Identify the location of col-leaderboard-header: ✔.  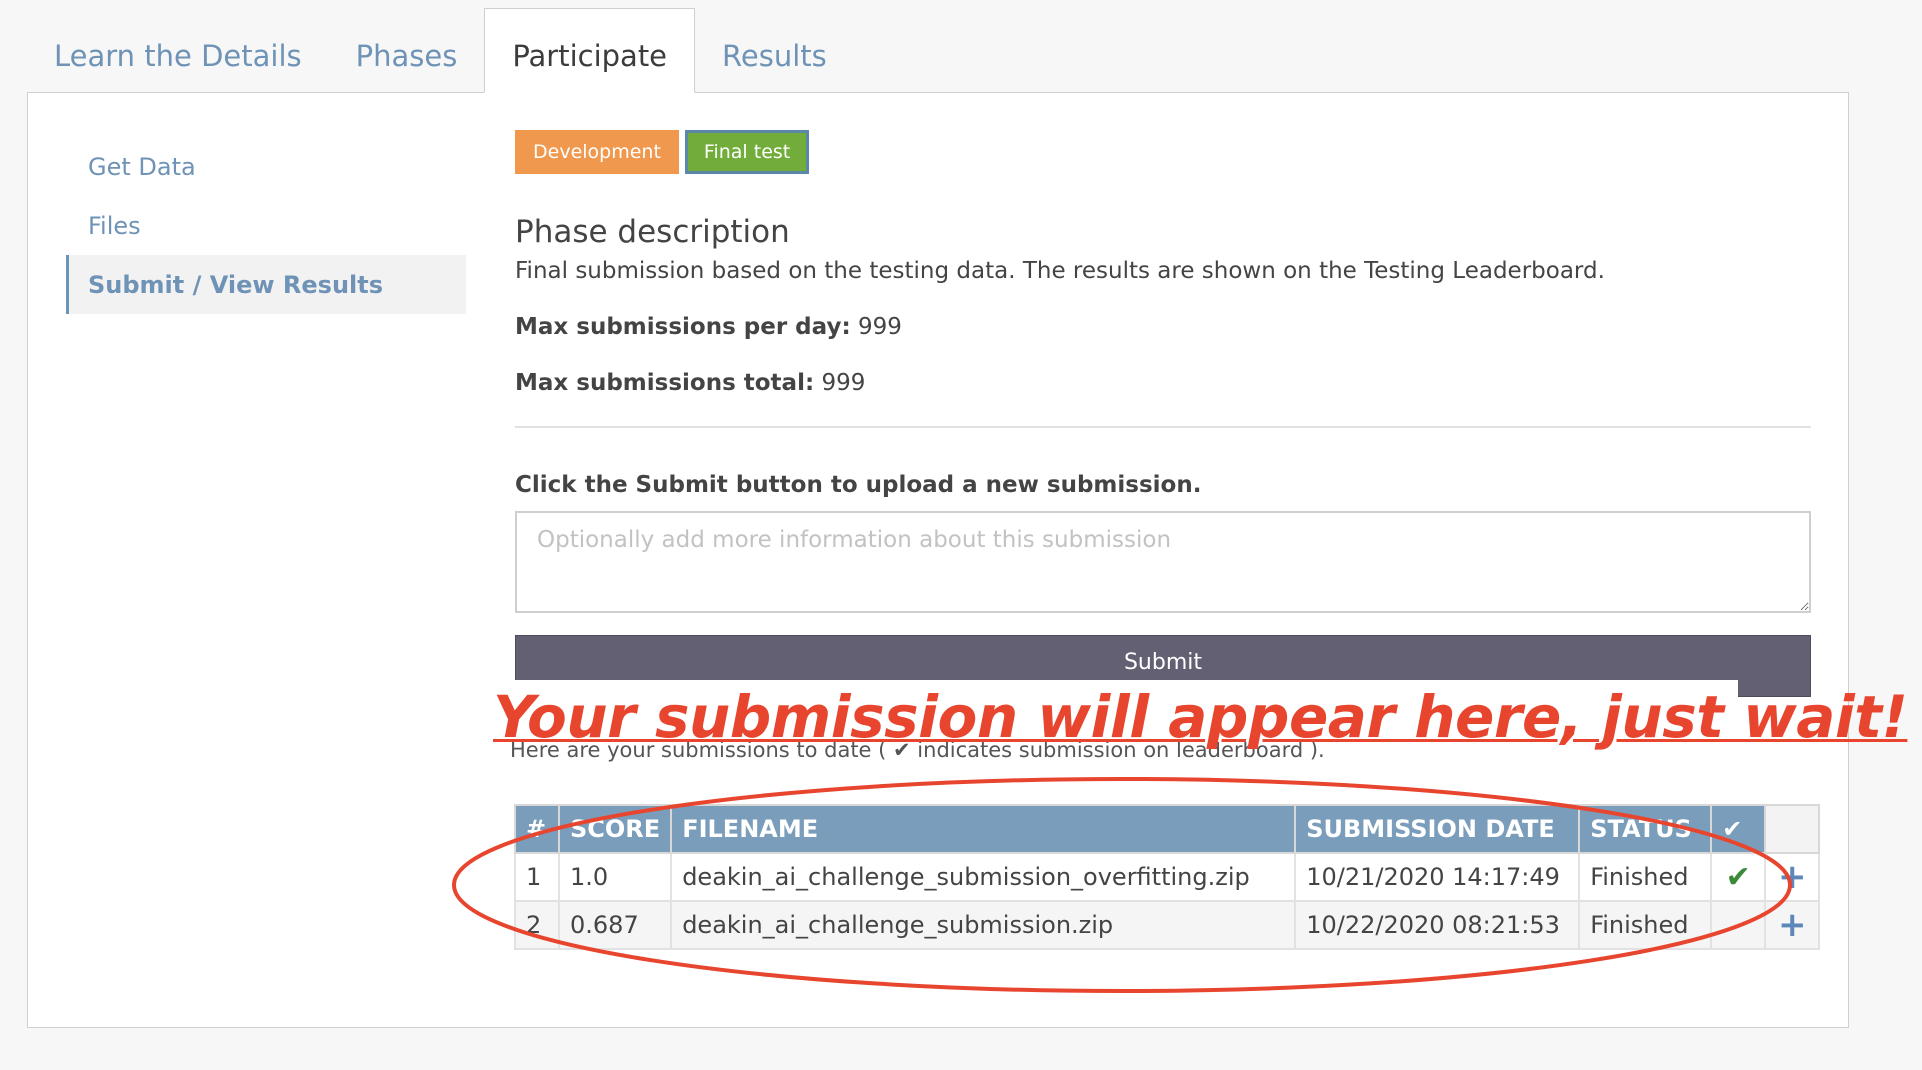
(1738, 829).